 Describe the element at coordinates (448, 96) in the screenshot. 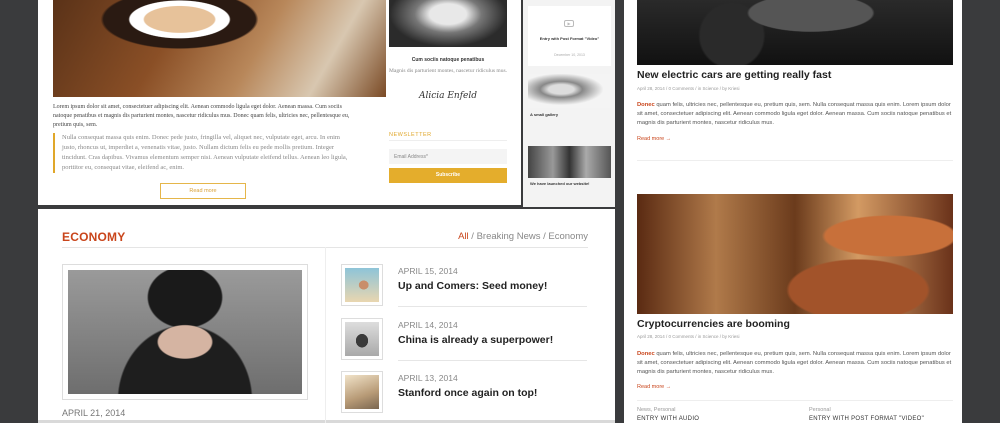

I see `author-signature: Alicia Enfeld` at that location.